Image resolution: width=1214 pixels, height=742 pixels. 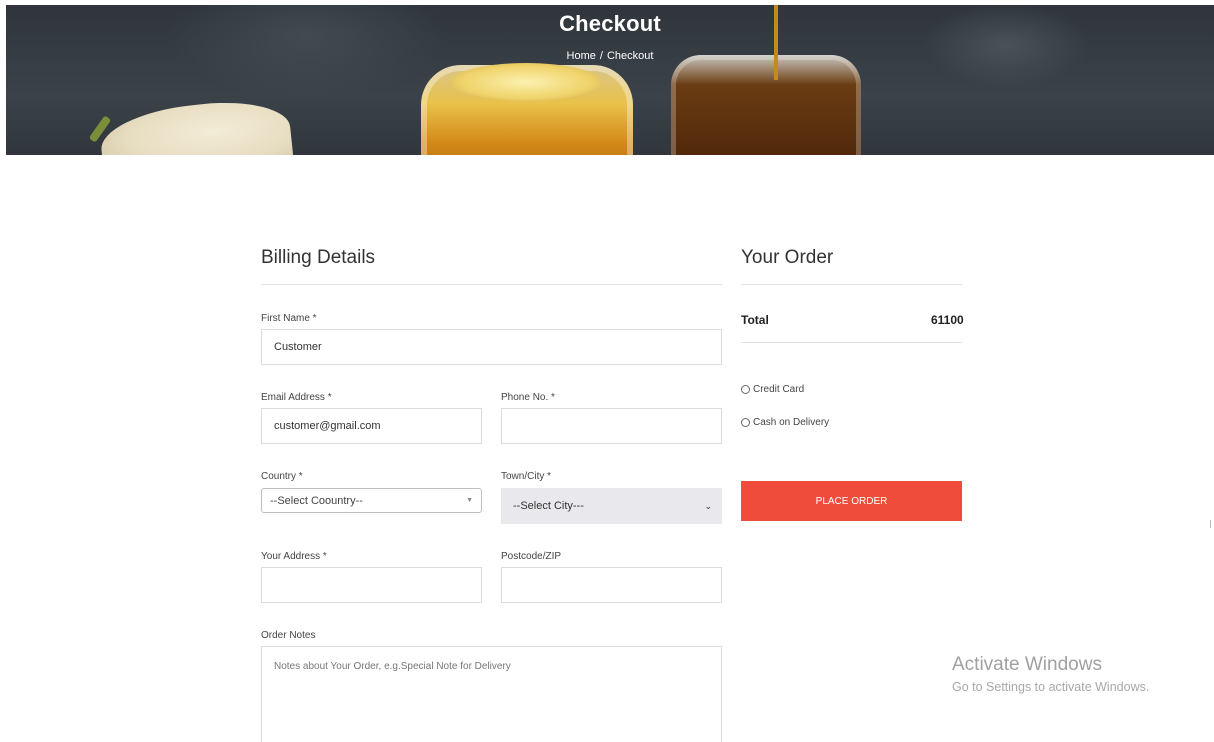 What do you see at coordinates (851, 284) in the screenshot?
I see `order-divider-top` at bounding box center [851, 284].